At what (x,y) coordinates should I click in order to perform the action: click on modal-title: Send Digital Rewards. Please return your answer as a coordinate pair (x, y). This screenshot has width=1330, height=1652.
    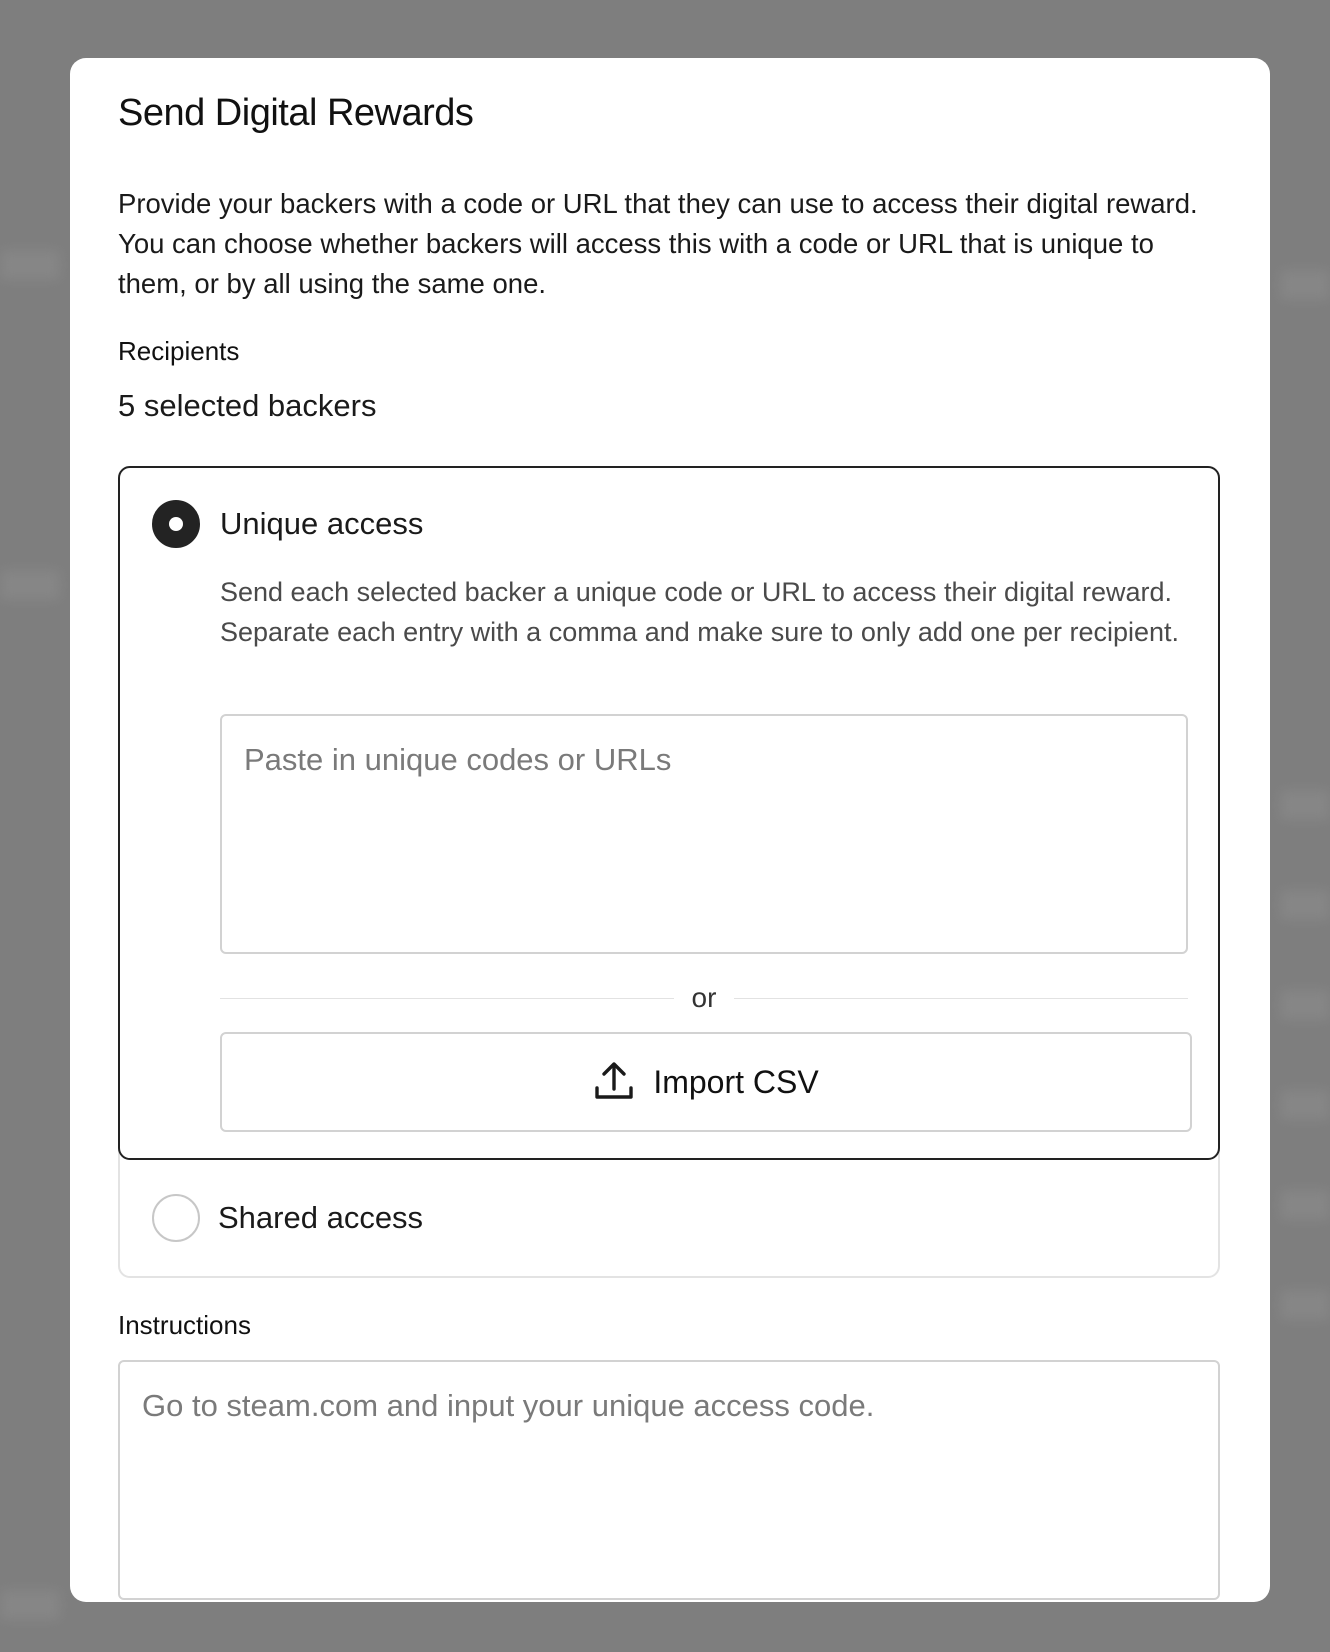
    Looking at the image, I should click on (296, 113).